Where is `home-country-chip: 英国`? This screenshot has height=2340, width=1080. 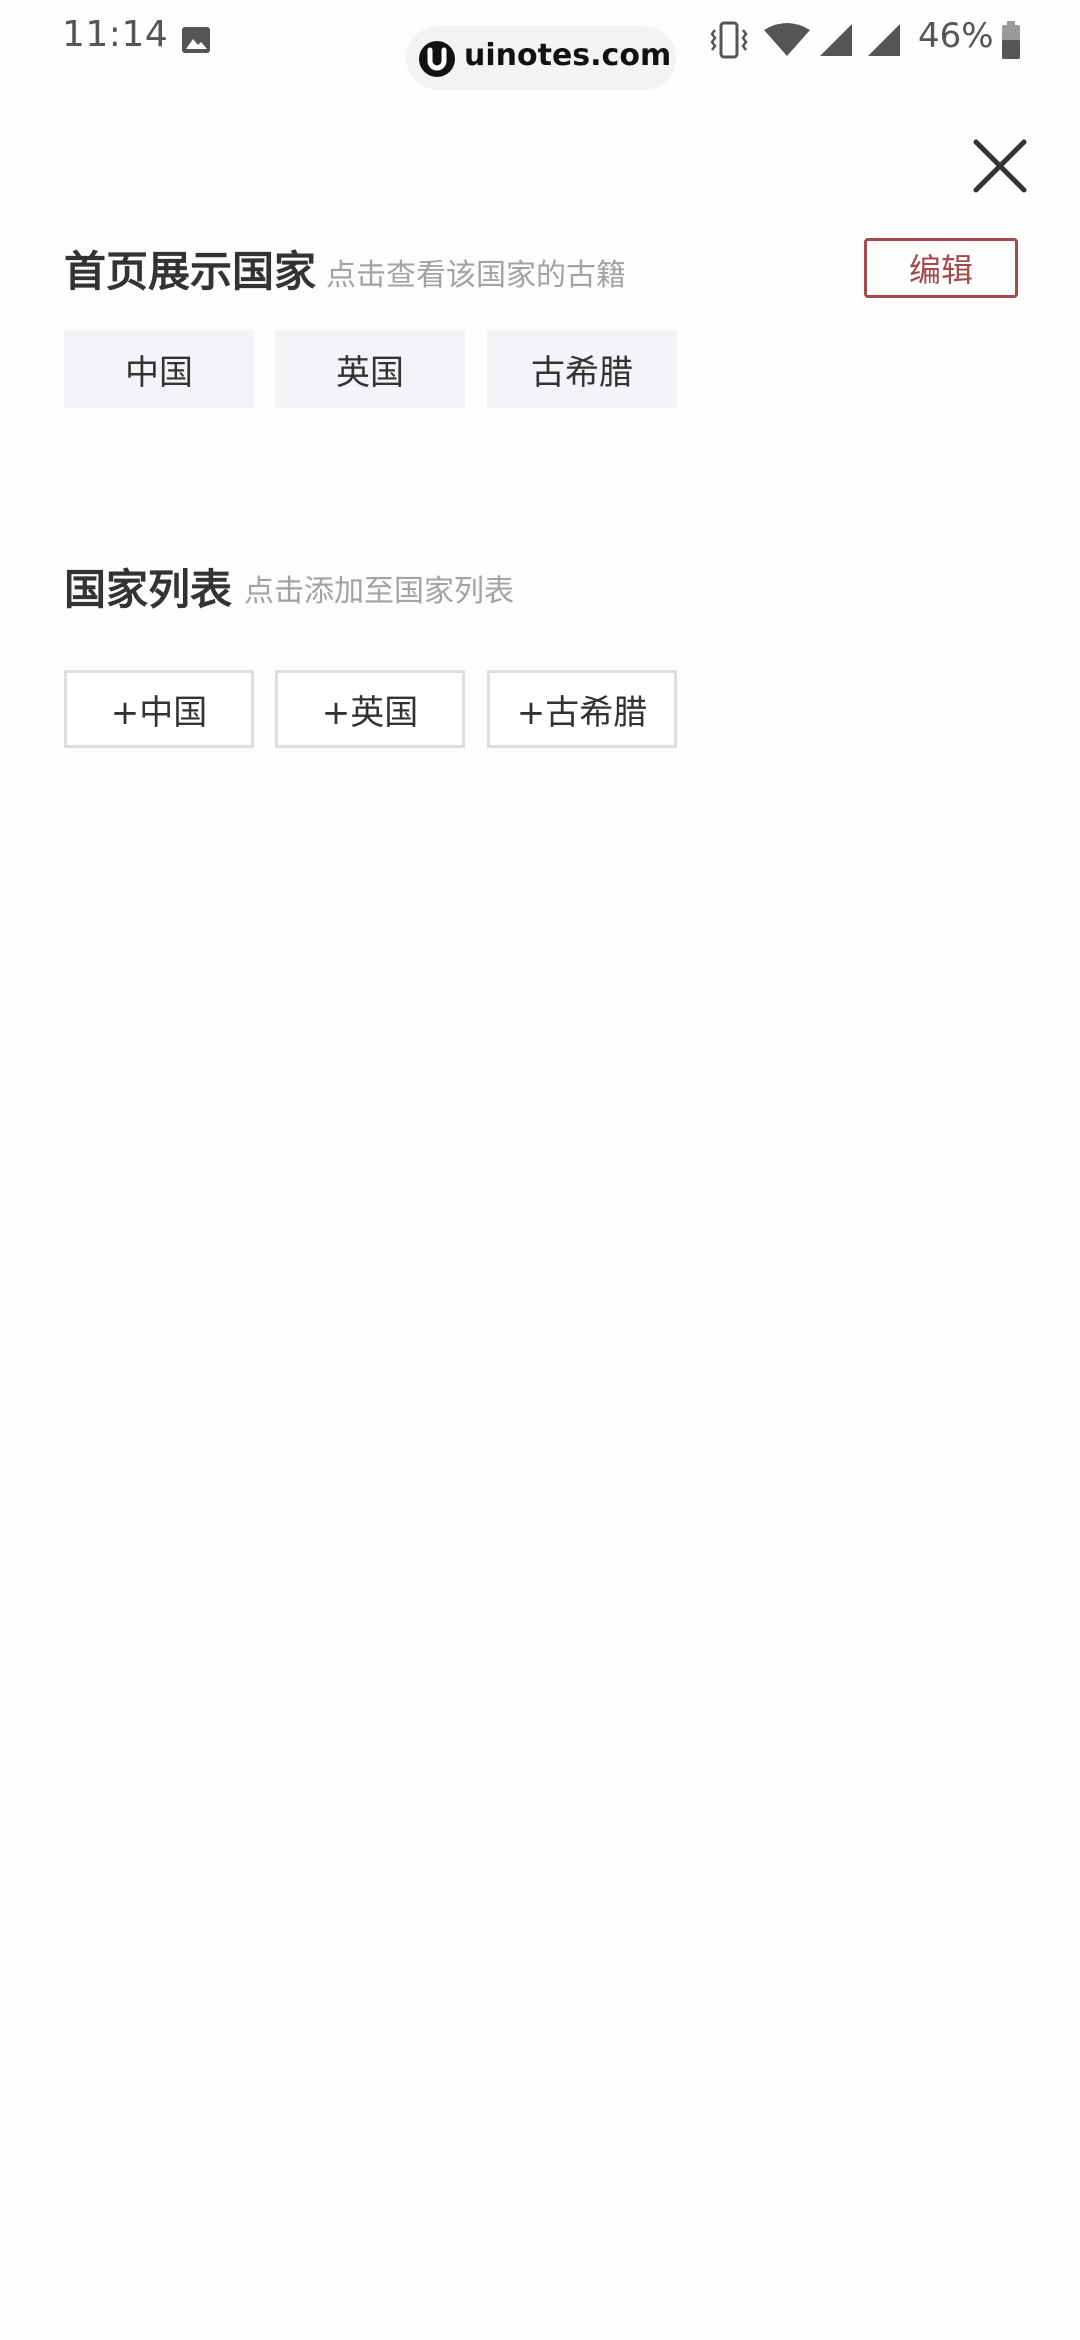 home-country-chip: 英国 is located at coordinates (370, 369).